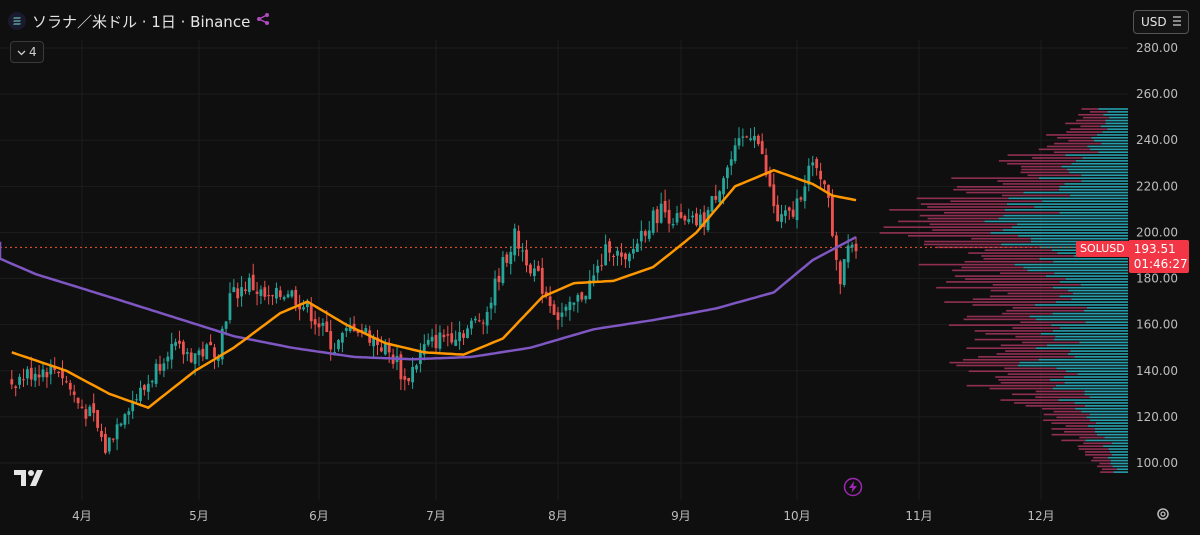 This screenshot has height=535, width=1200. I want to click on chart-header: ソラナ／米ドル · 1日 · Binance, so click(139, 21).